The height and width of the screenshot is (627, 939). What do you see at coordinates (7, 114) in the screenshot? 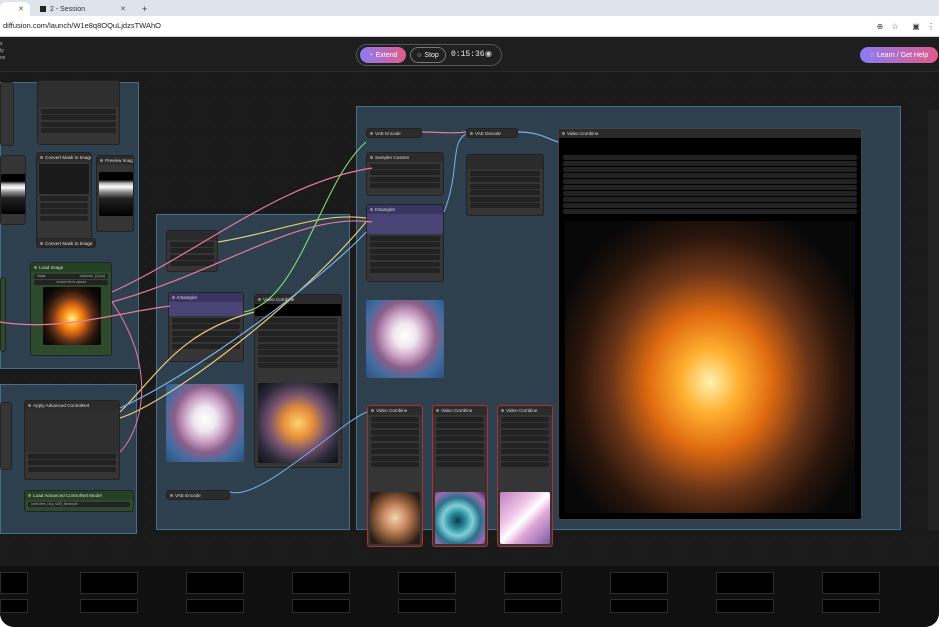
I see `node-partial-left` at bounding box center [7, 114].